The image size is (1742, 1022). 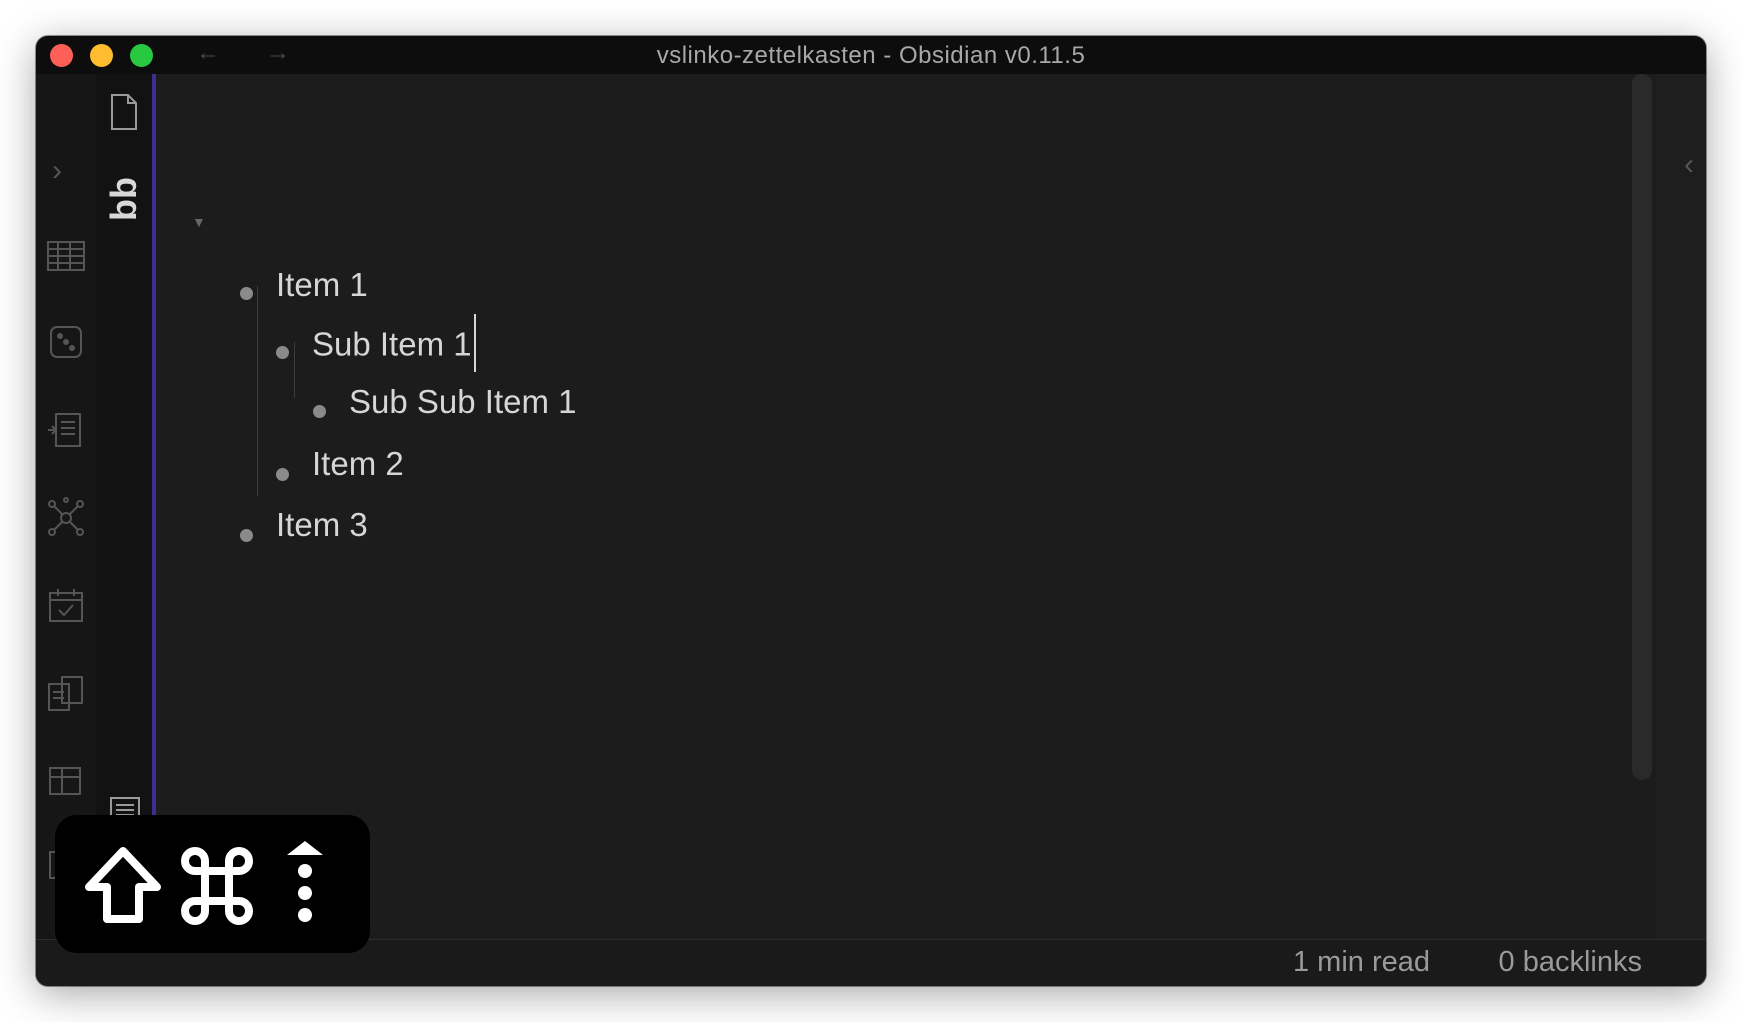 What do you see at coordinates (66, 606) in the screenshot?
I see `calendar-check-icon` at bounding box center [66, 606].